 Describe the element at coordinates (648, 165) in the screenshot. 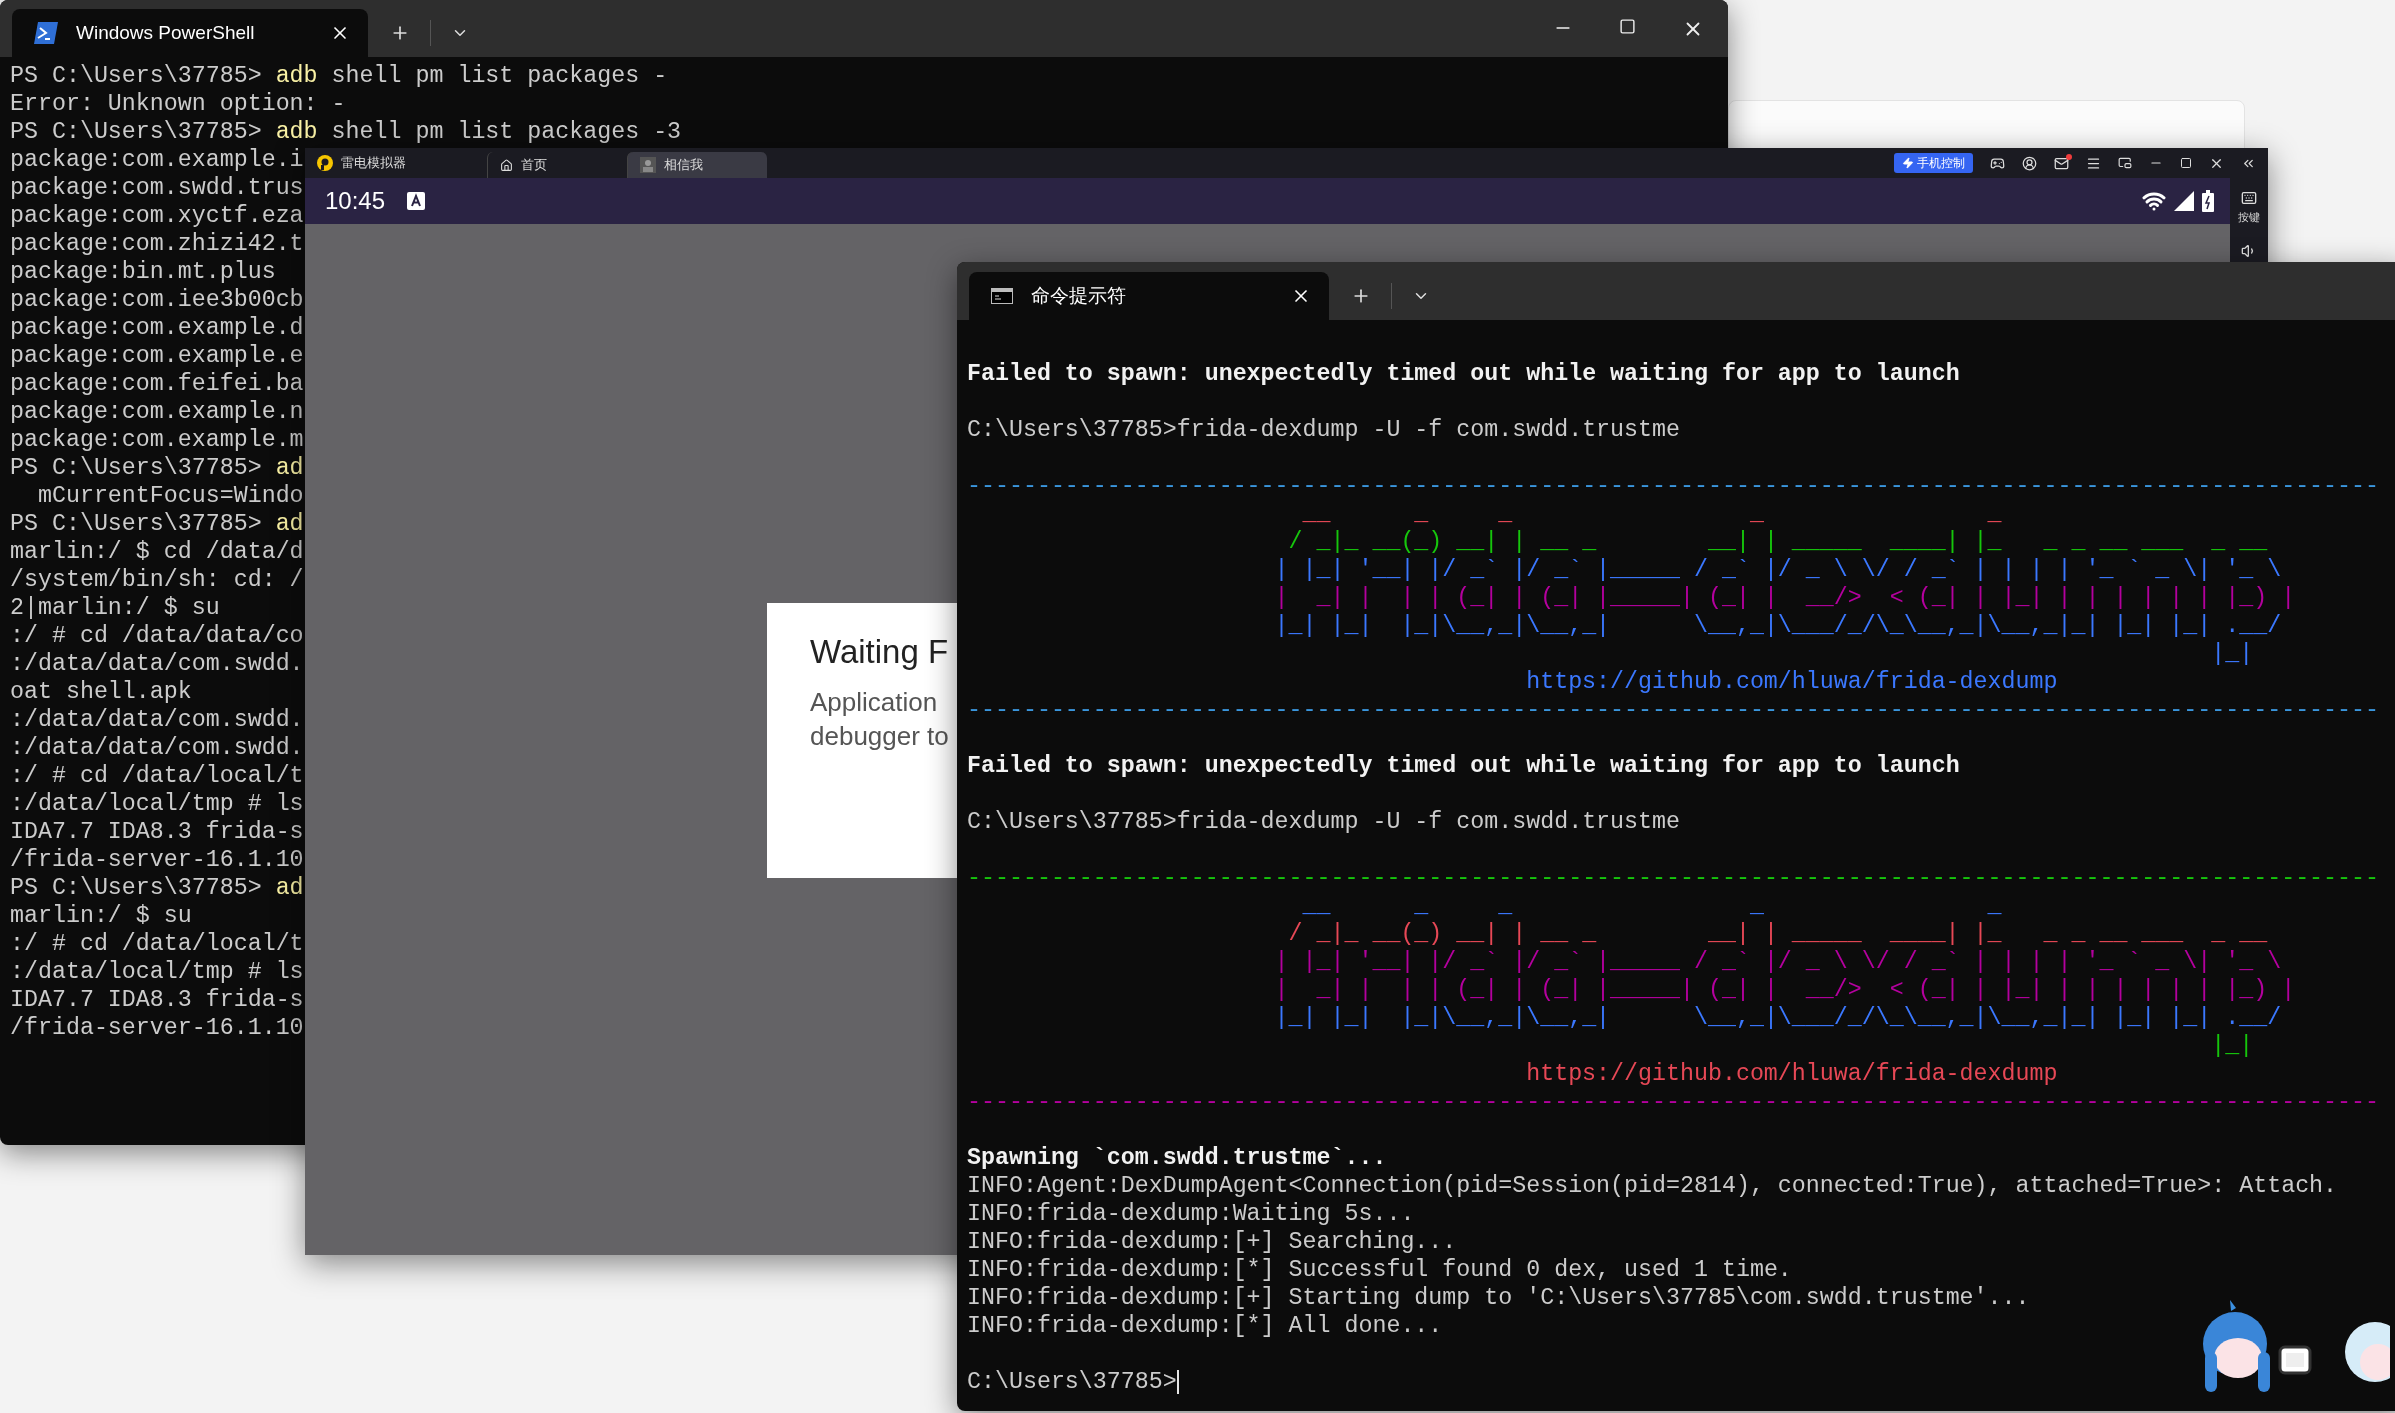

I see `app-icon` at that location.